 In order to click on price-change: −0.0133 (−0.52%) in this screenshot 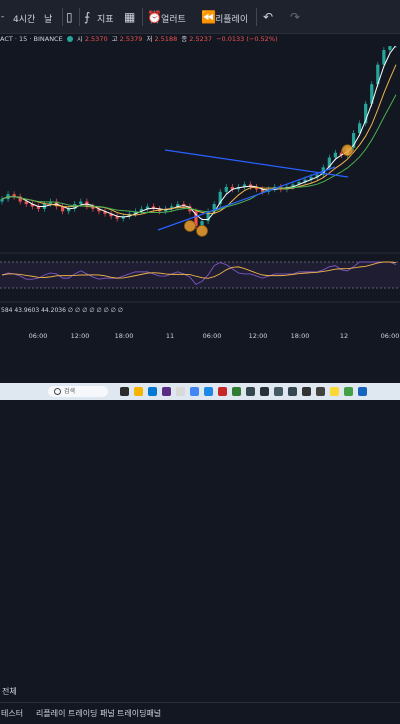, I will do `click(247, 39)`.